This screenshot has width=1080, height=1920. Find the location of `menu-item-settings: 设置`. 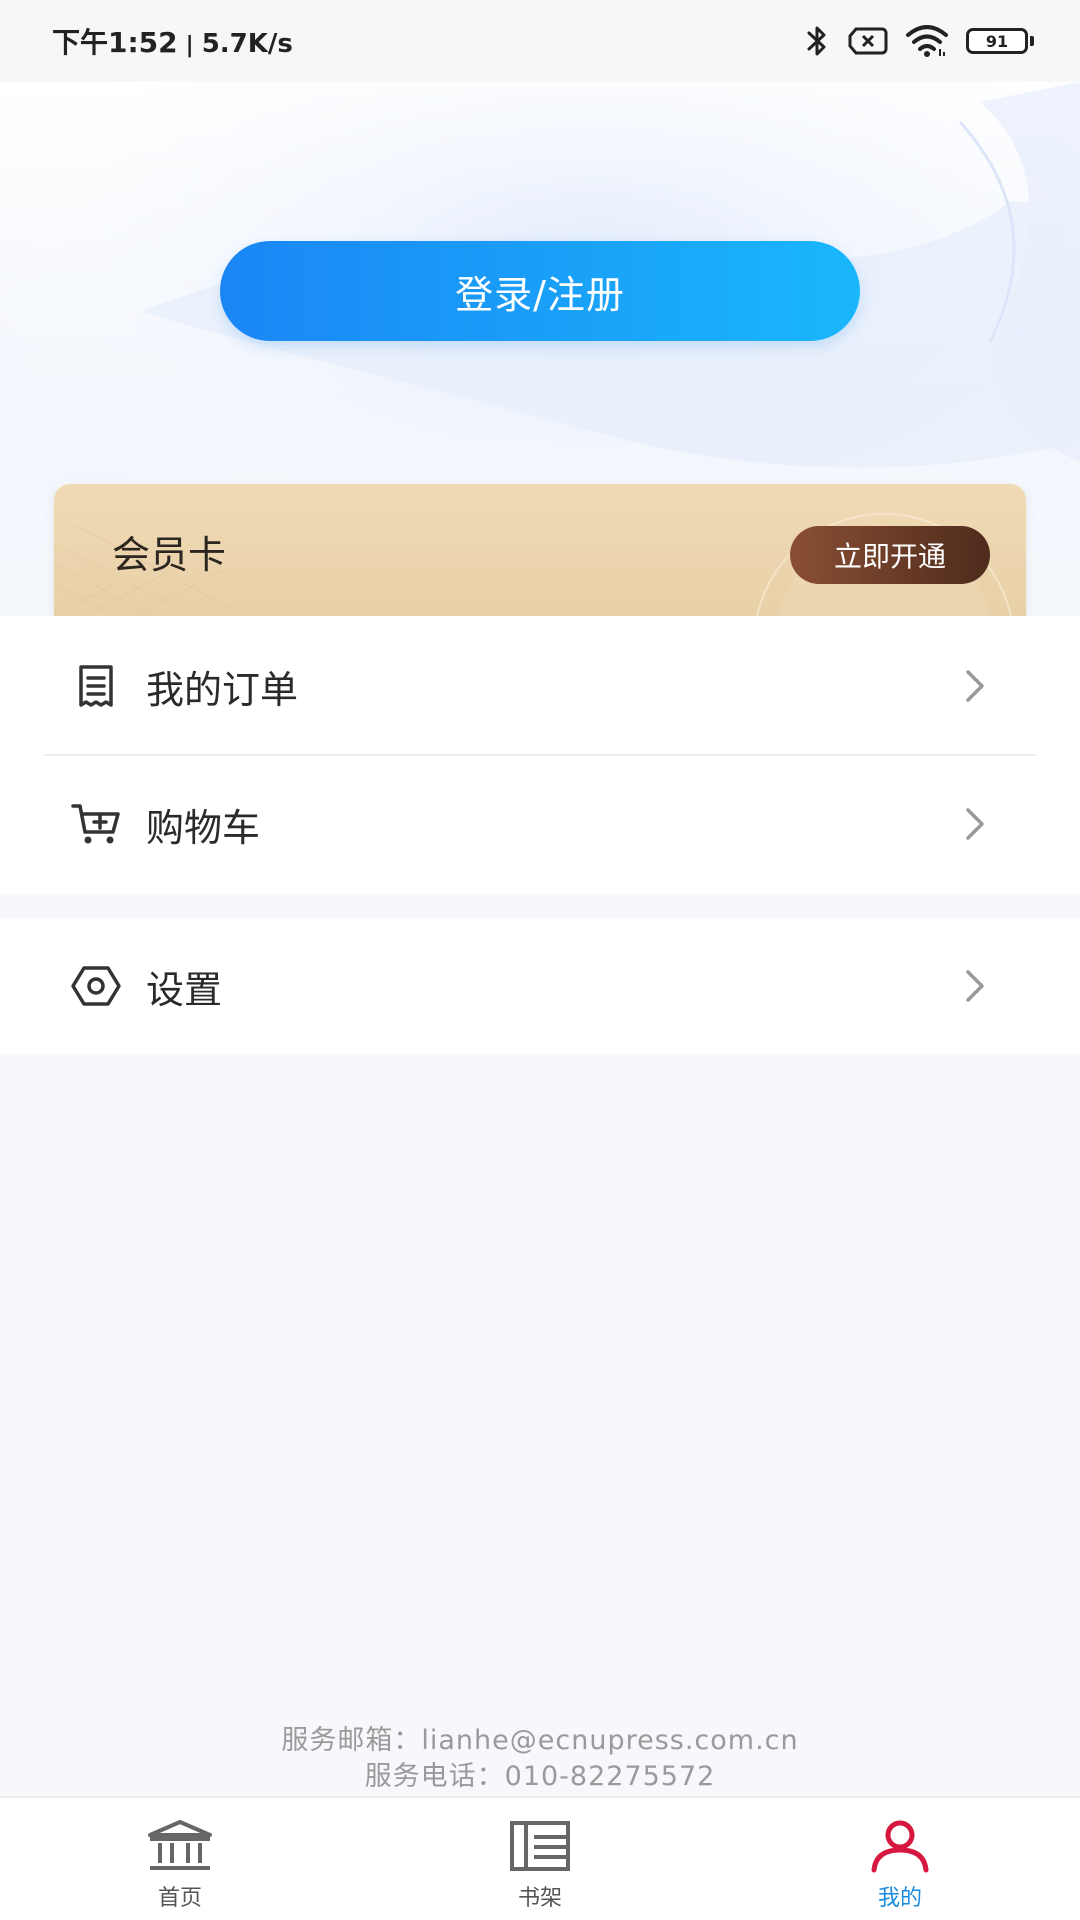

menu-item-settings: 设置 is located at coordinates (540, 986).